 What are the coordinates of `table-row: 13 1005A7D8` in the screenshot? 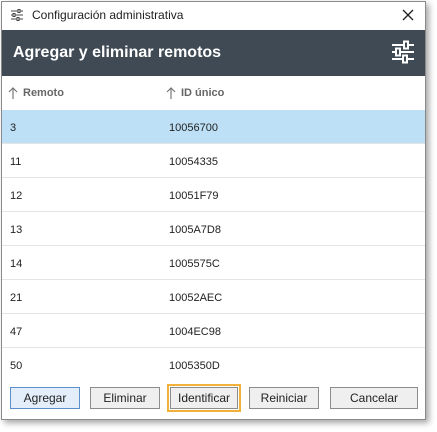 It's located at (213, 229).